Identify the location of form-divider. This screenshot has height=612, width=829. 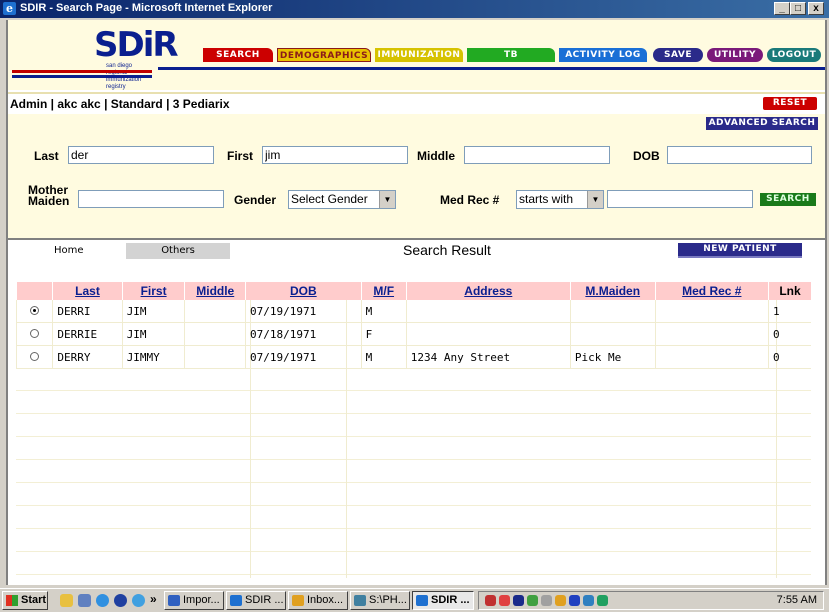
(416, 239).